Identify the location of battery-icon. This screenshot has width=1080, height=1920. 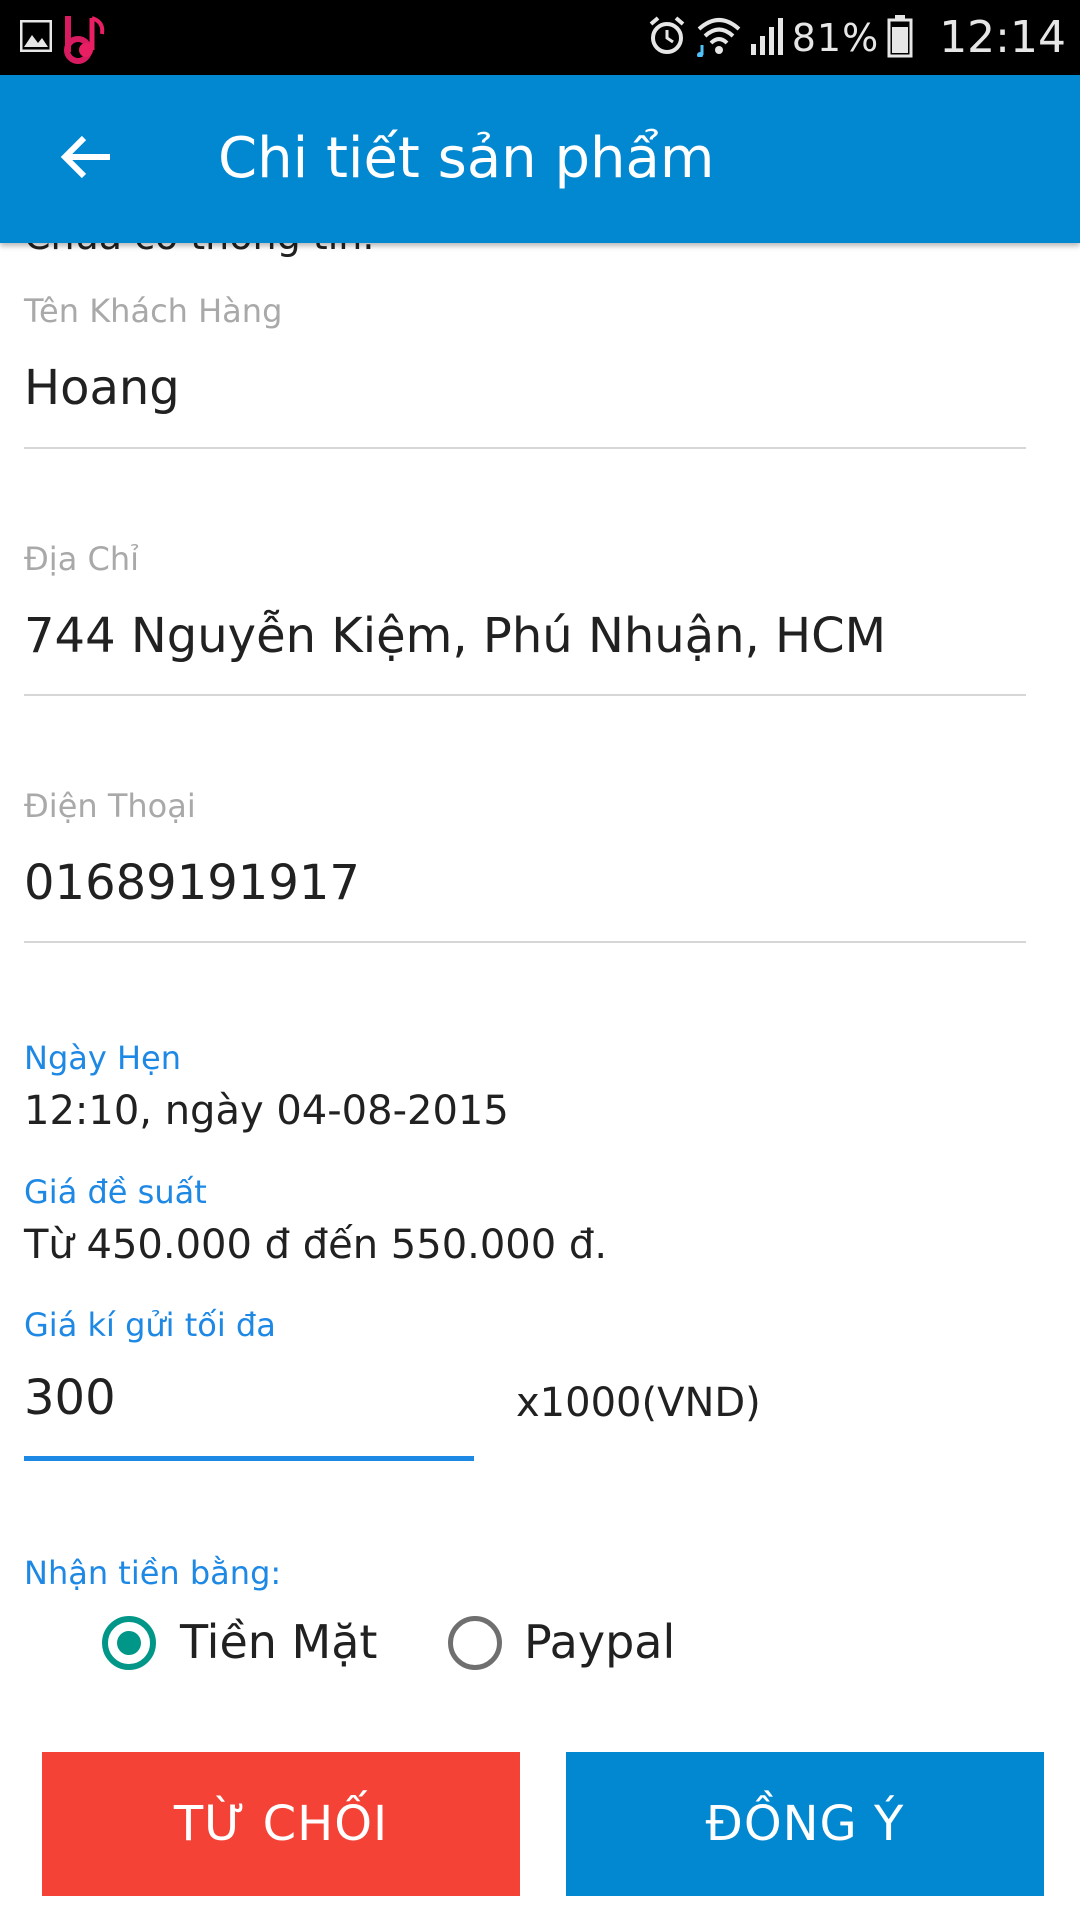
(900, 38).